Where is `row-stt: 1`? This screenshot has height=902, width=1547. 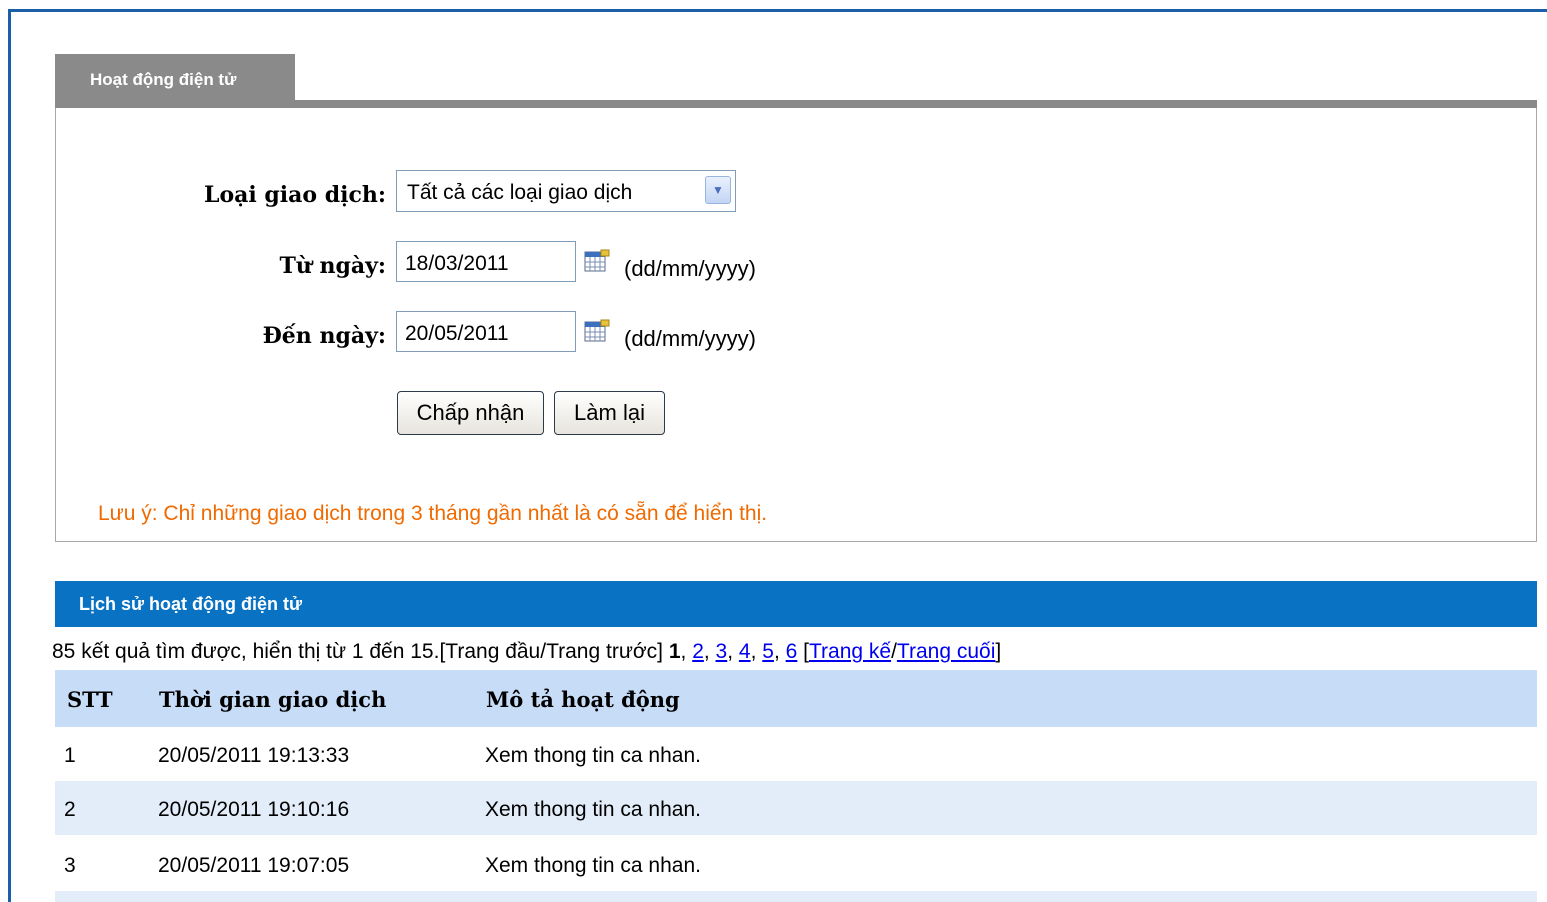
row-stt: 1 is located at coordinates (70, 755).